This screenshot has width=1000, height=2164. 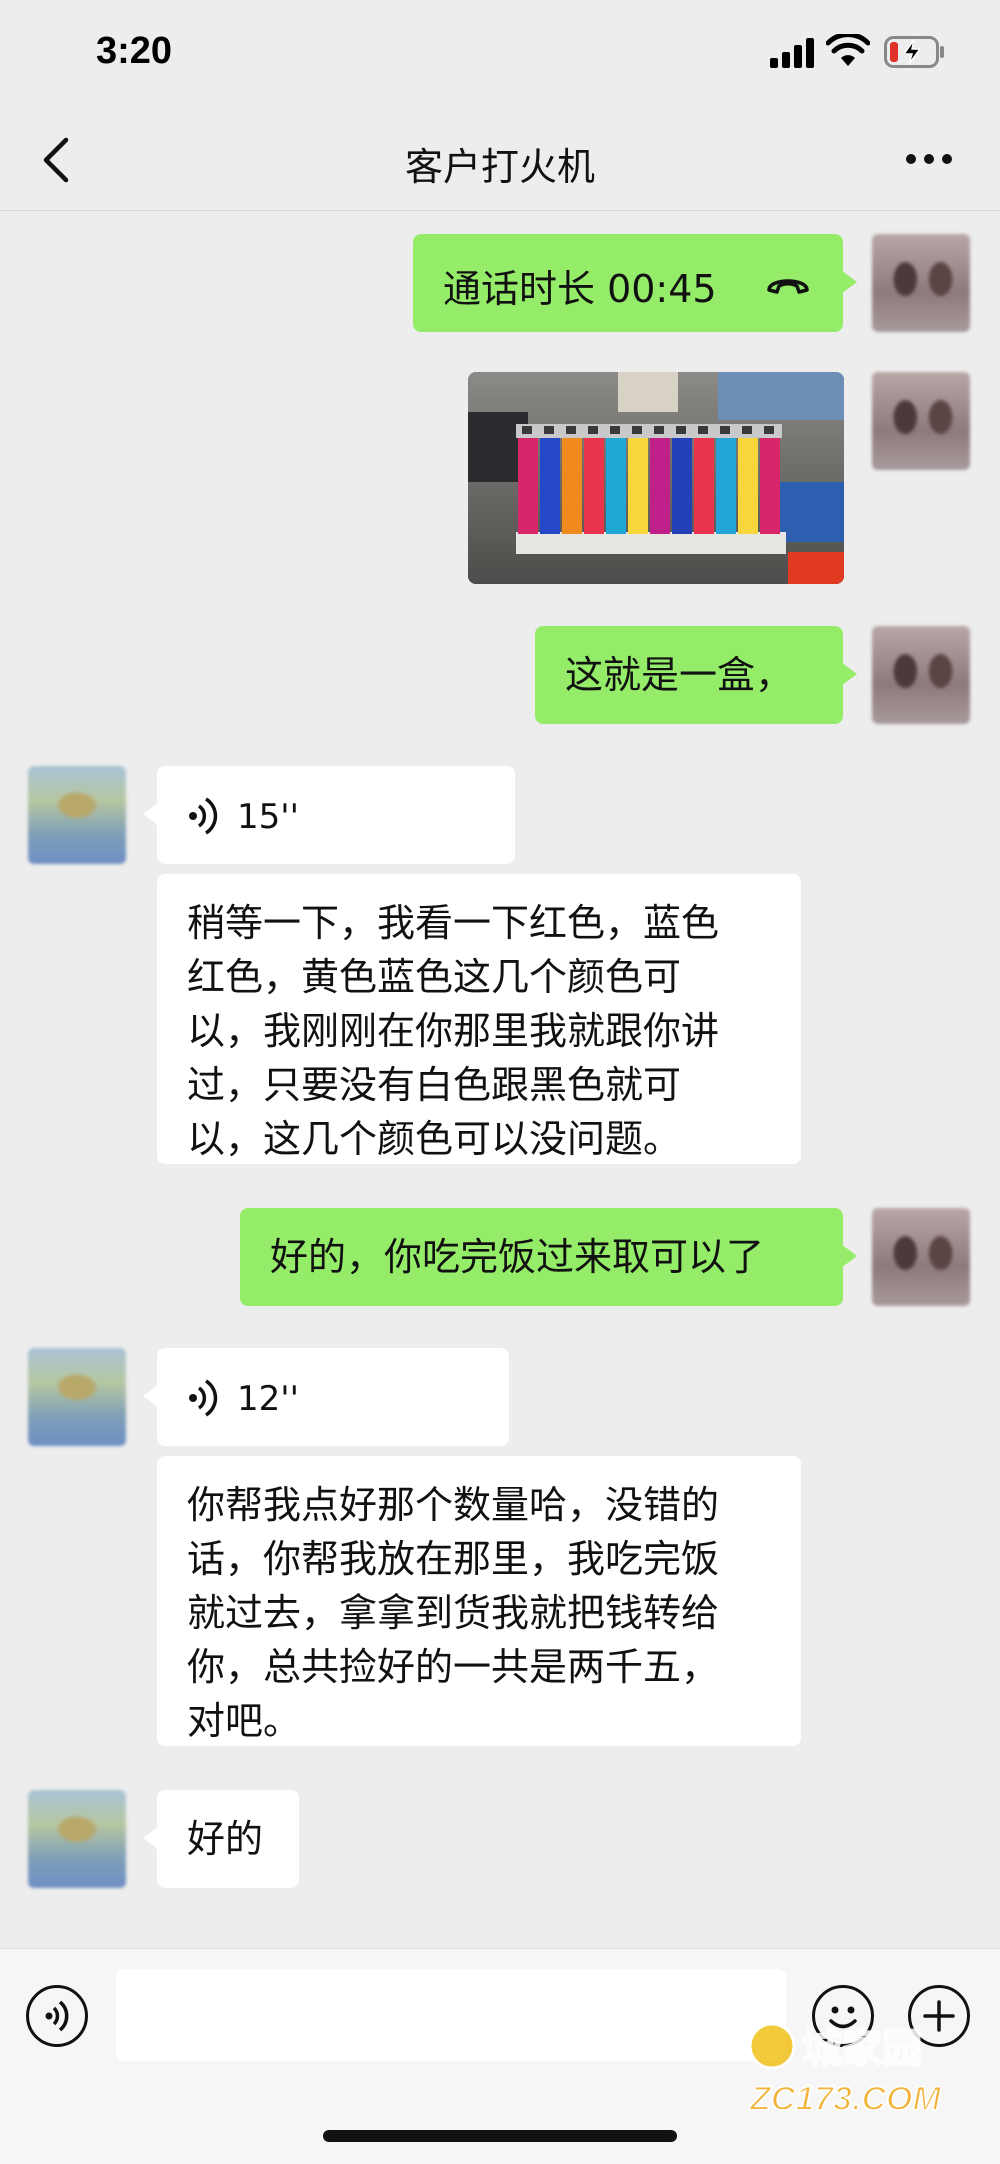 What do you see at coordinates (134, 51) in the screenshot?
I see `status-time: 3:20` at bounding box center [134, 51].